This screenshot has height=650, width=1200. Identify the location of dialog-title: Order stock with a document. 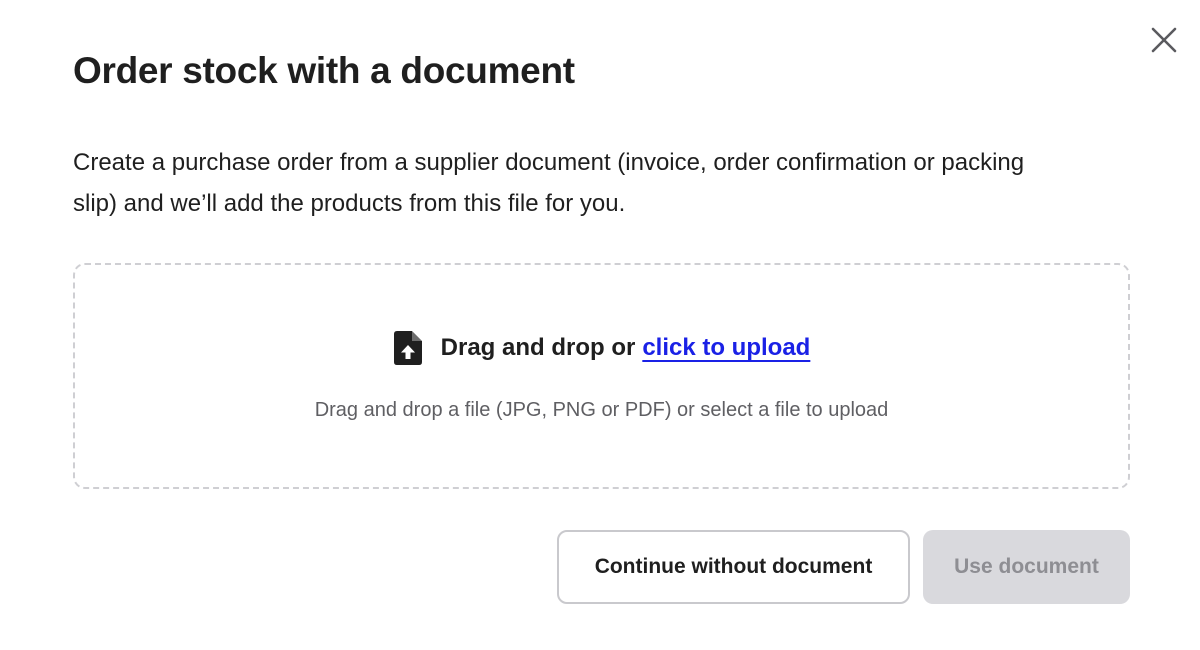
(324, 70).